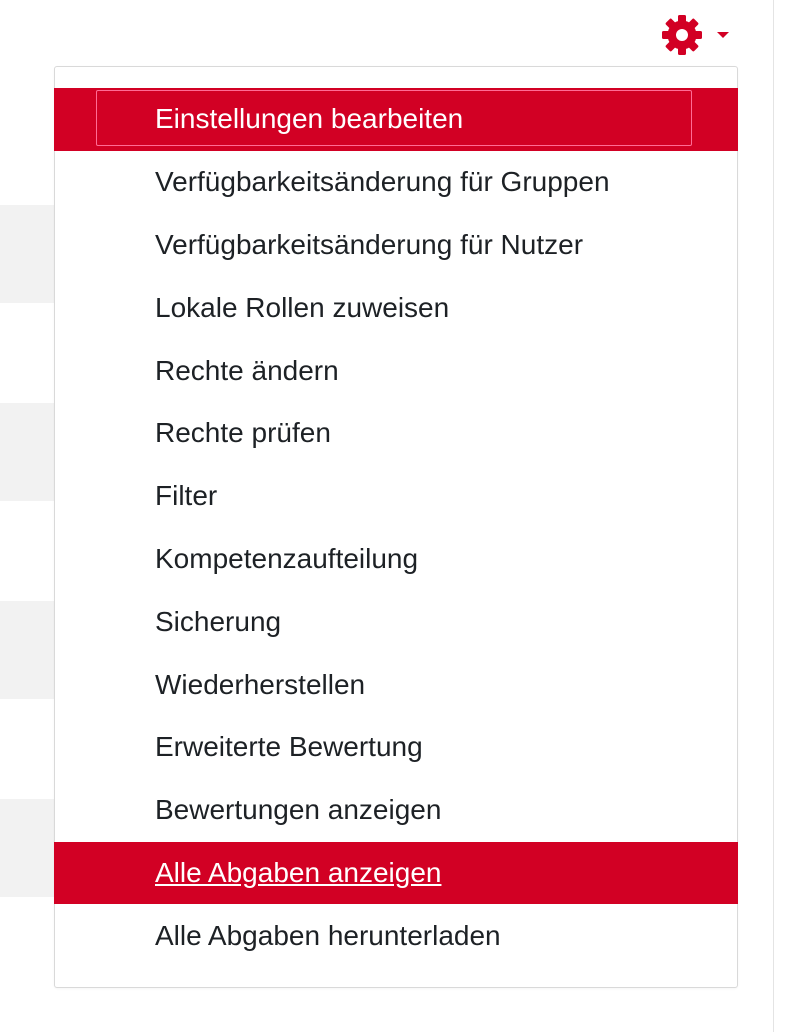  What do you see at coordinates (309, 119) in the screenshot?
I see `menu-item-label: Einstellungen bearbeiten` at bounding box center [309, 119].